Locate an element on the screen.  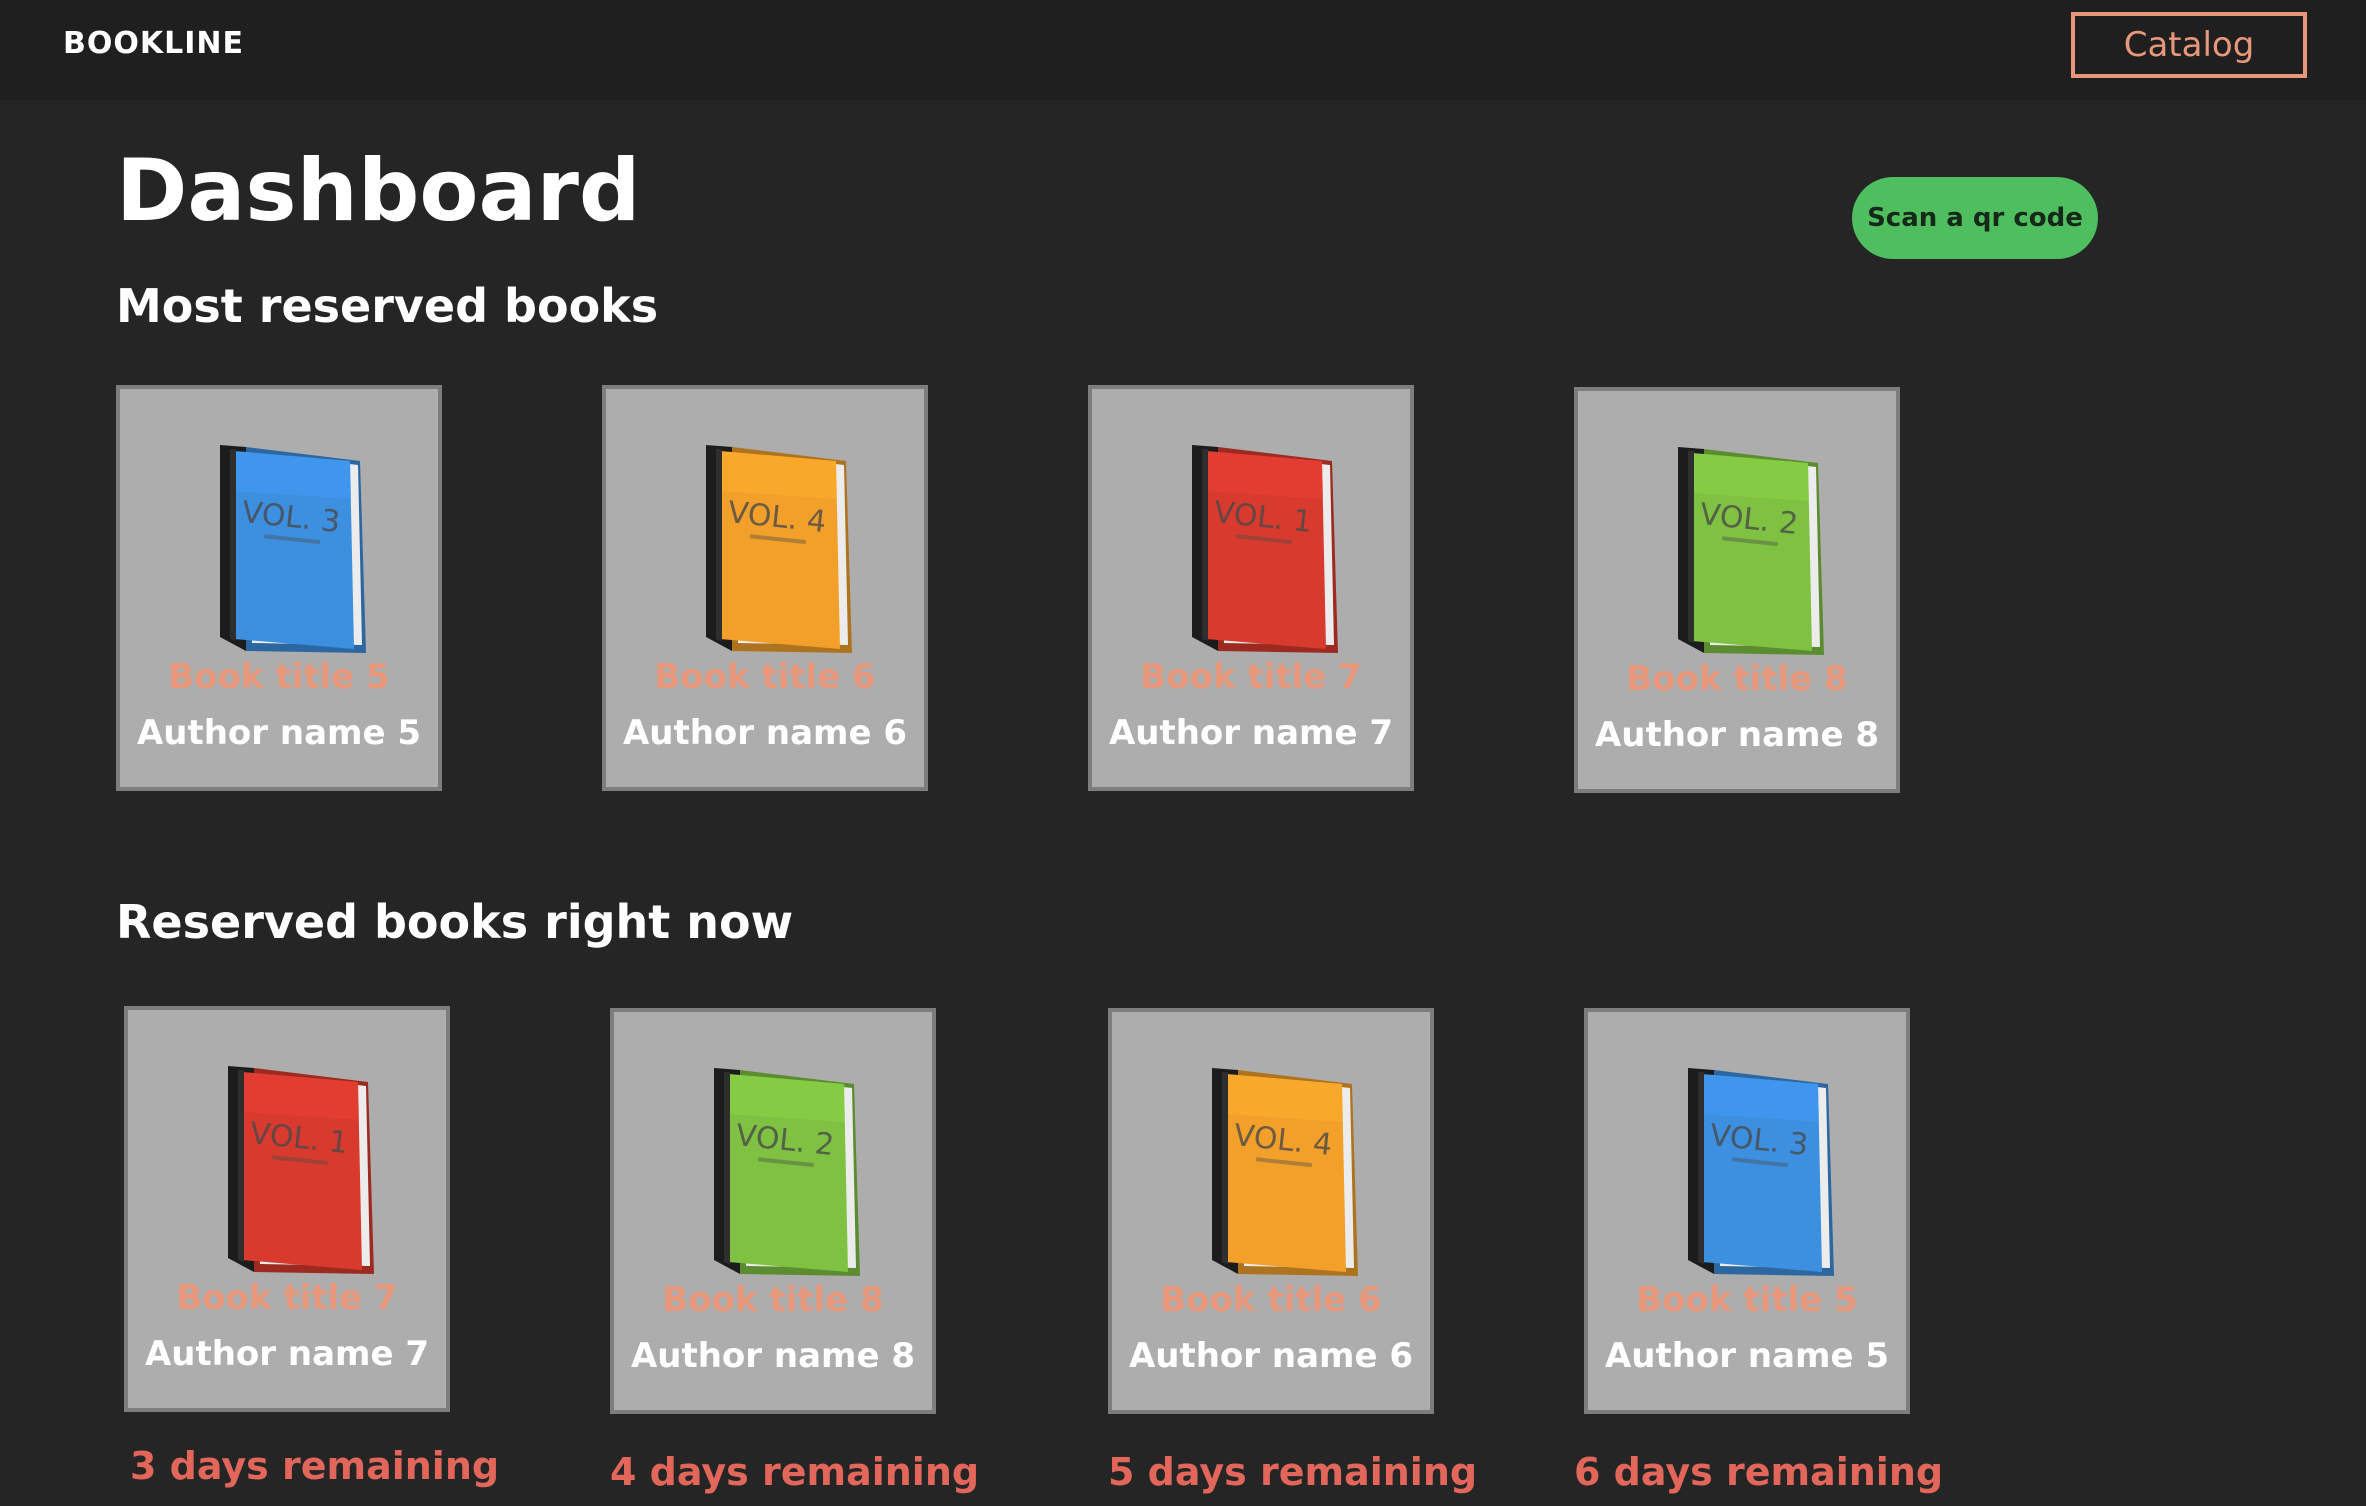
reserved-now-heading: Reserved books right now is located at coordinates (455, 922).